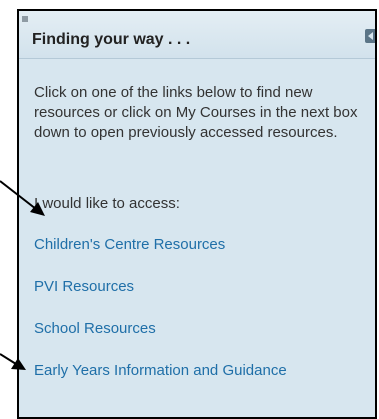  I want to click on link-school-resources: School Resources, so click(95, 328).